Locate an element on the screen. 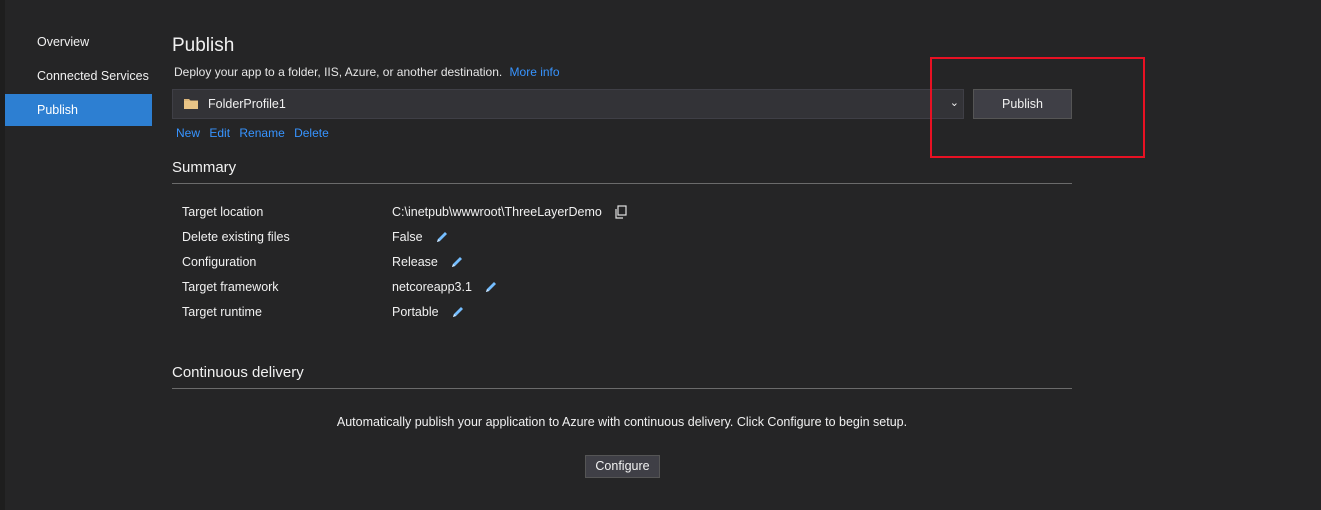 Image resolution: width=1321 pixels, height=510 pixels. delete-existing-files-value: False is located at coordinates (407, 237).